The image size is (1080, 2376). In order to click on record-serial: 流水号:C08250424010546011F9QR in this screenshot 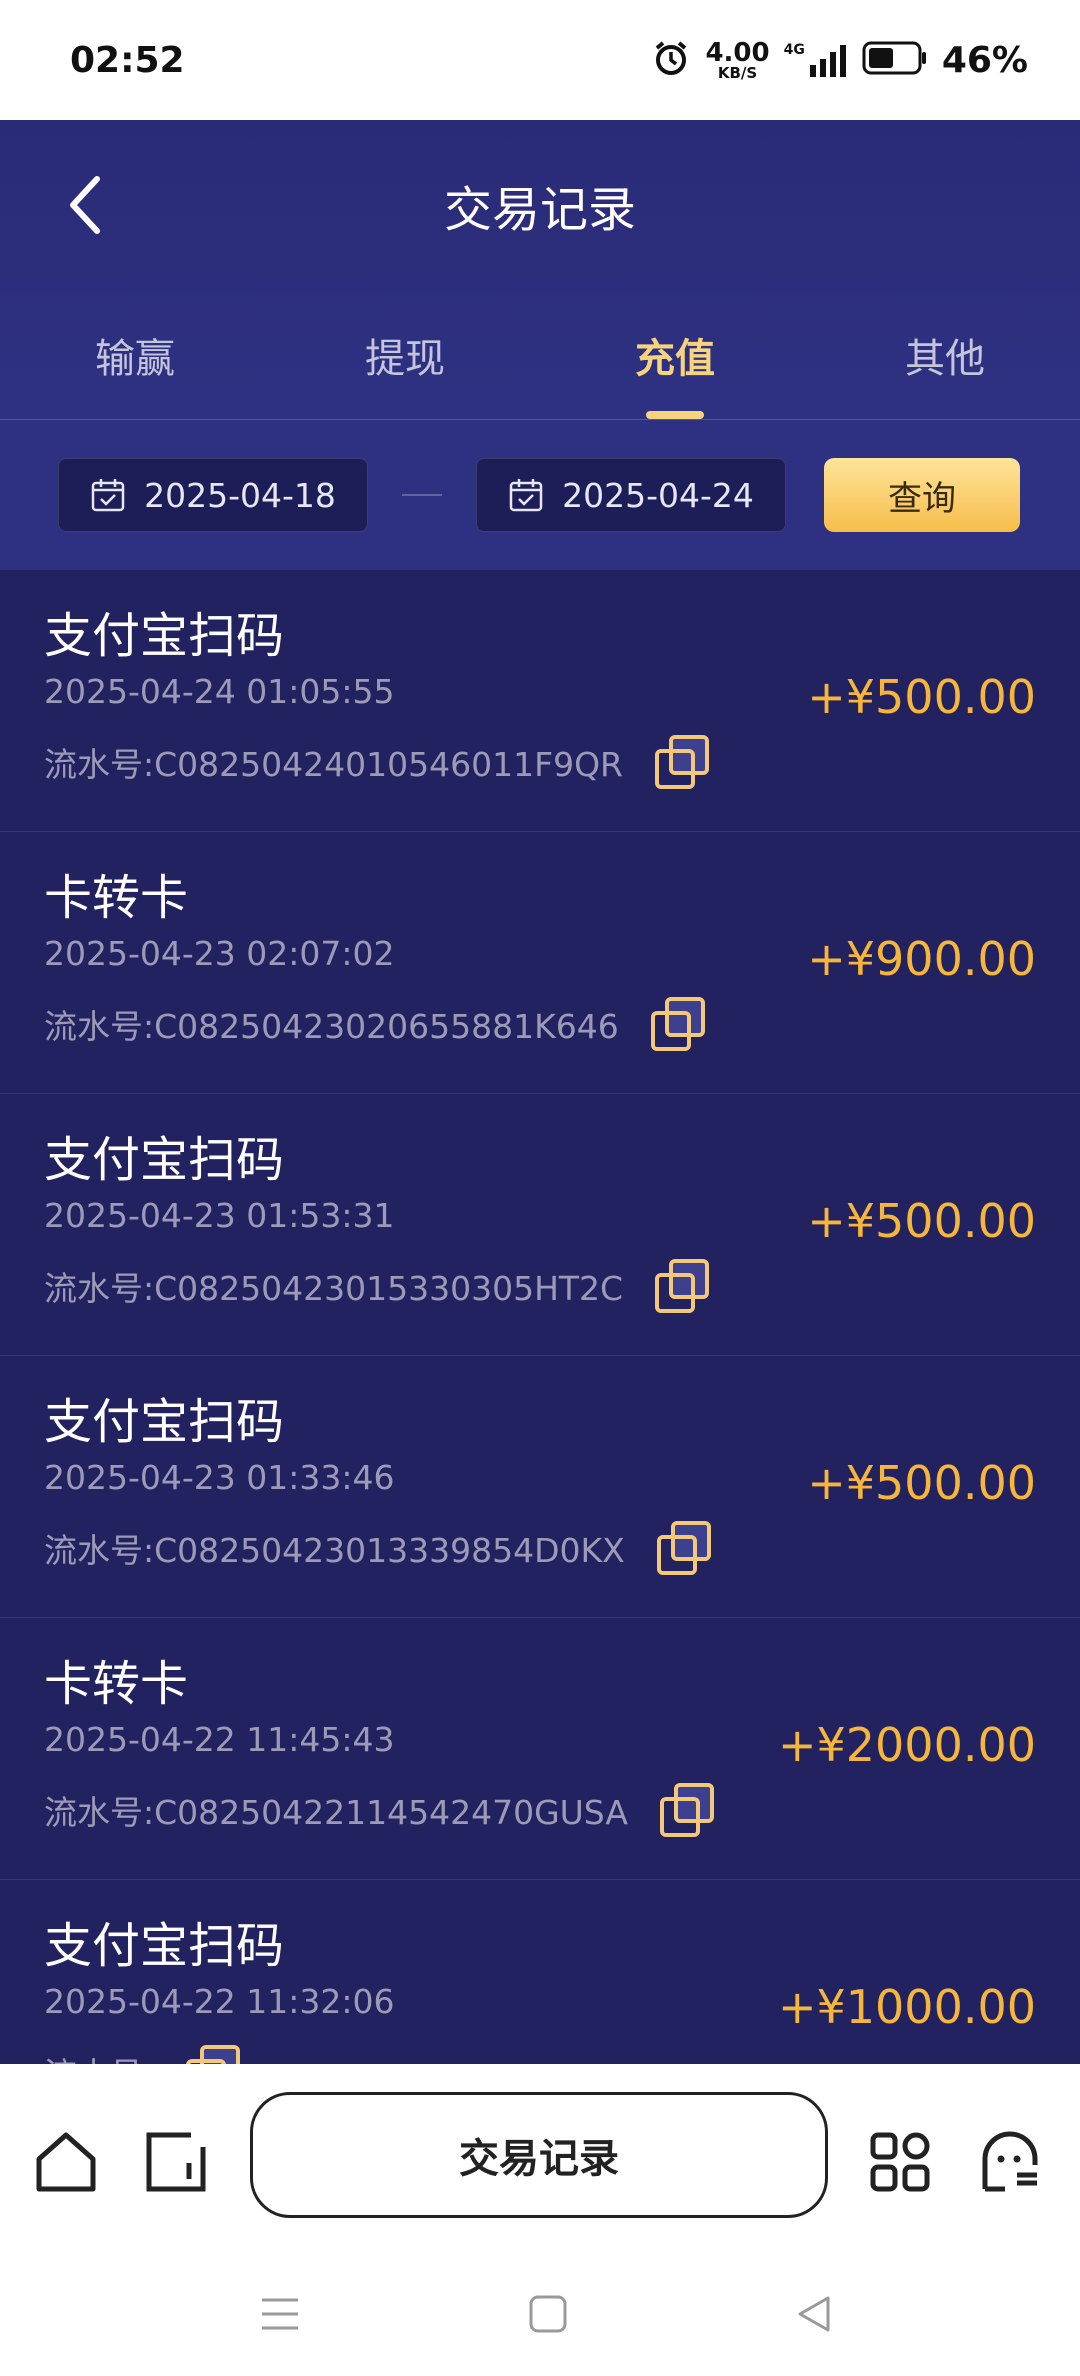, I will do `click(540, 762)`.